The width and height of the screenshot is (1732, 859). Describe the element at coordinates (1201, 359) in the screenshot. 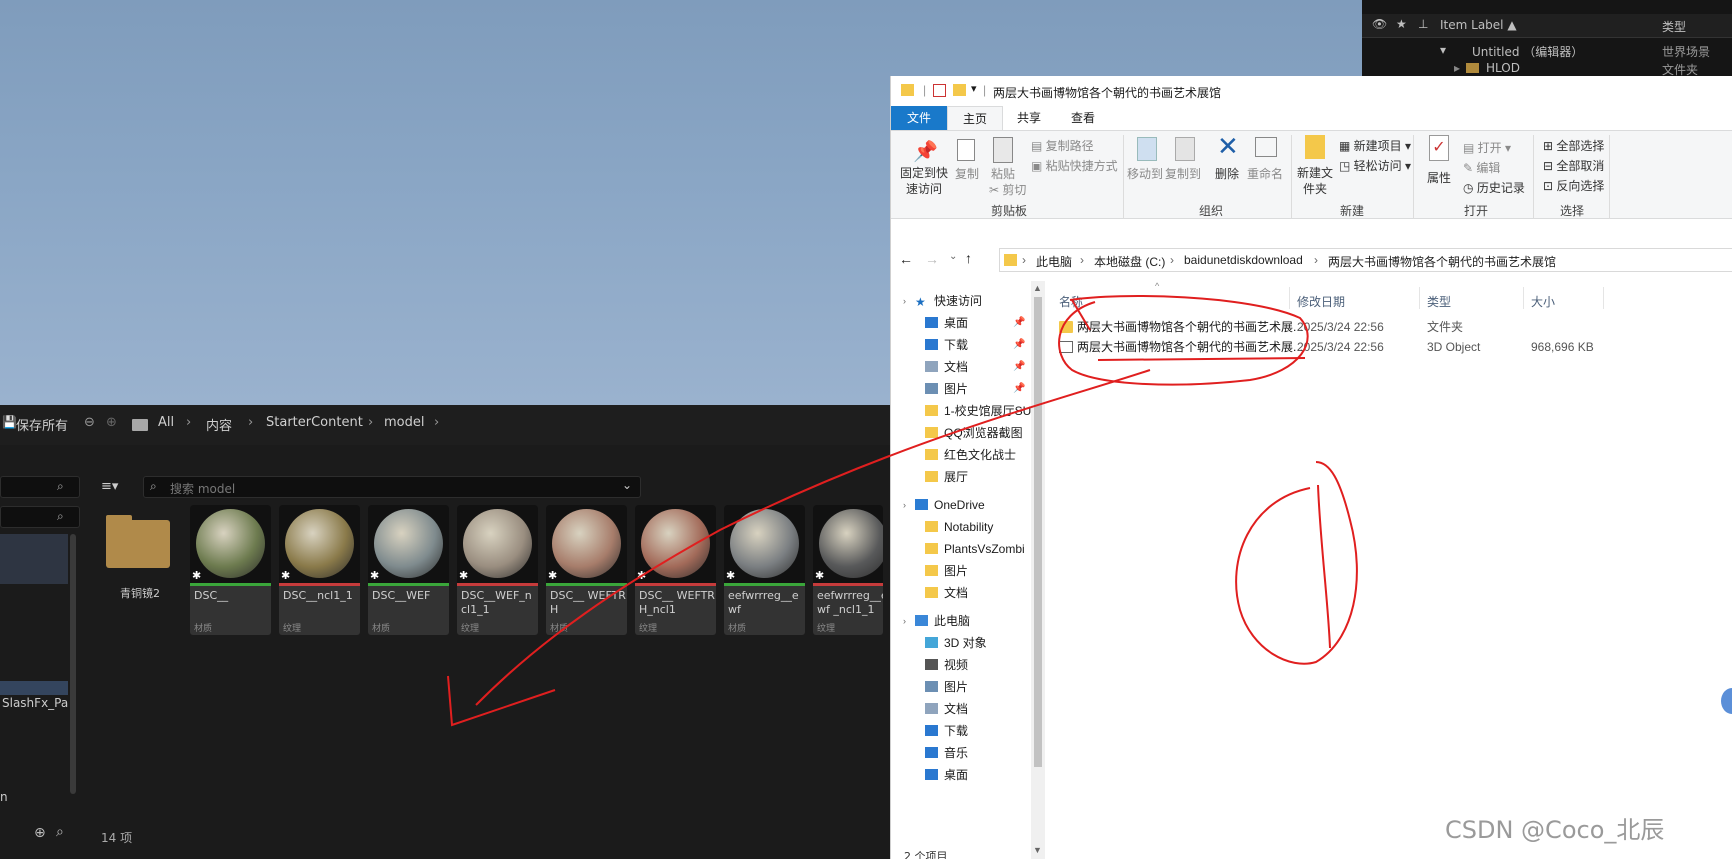

I see `annotation-underline` at that location.